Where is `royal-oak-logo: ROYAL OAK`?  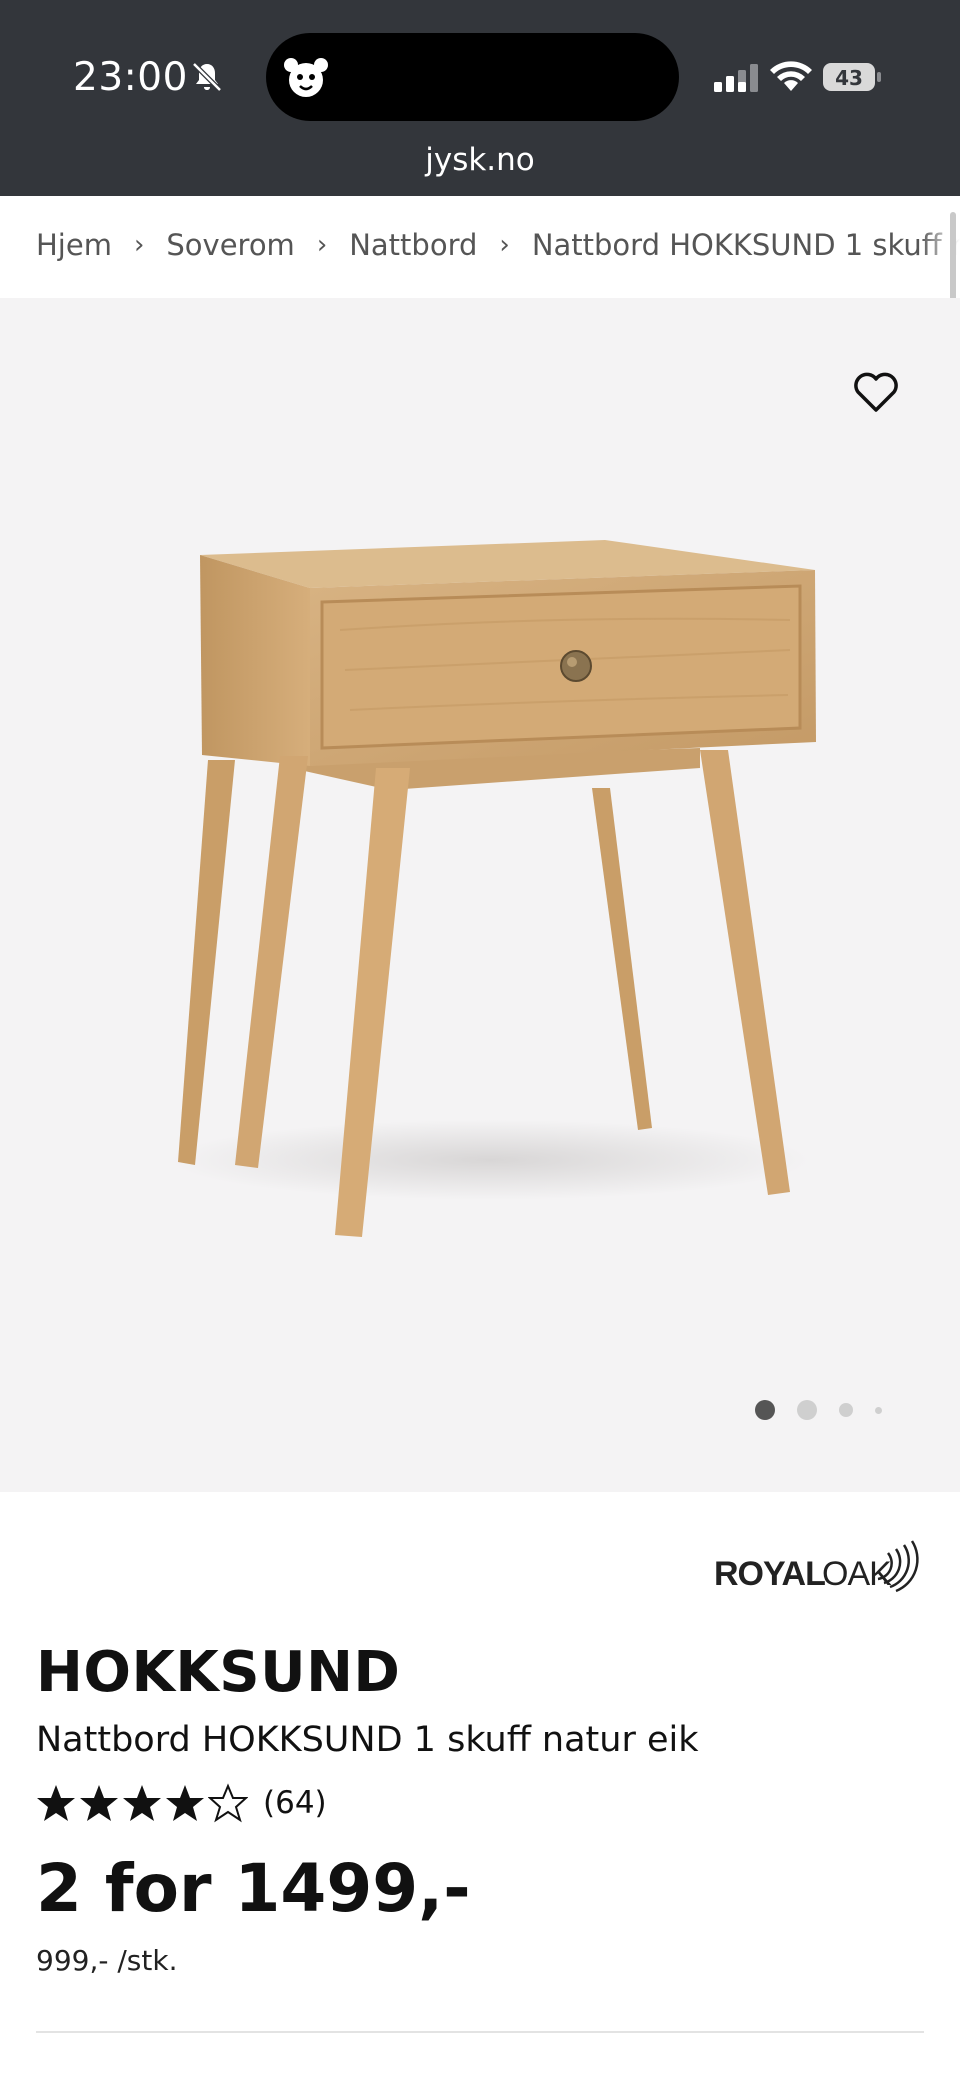
royal-oak-logo: ROYAL OAK is located at coordinates (817, 1564).